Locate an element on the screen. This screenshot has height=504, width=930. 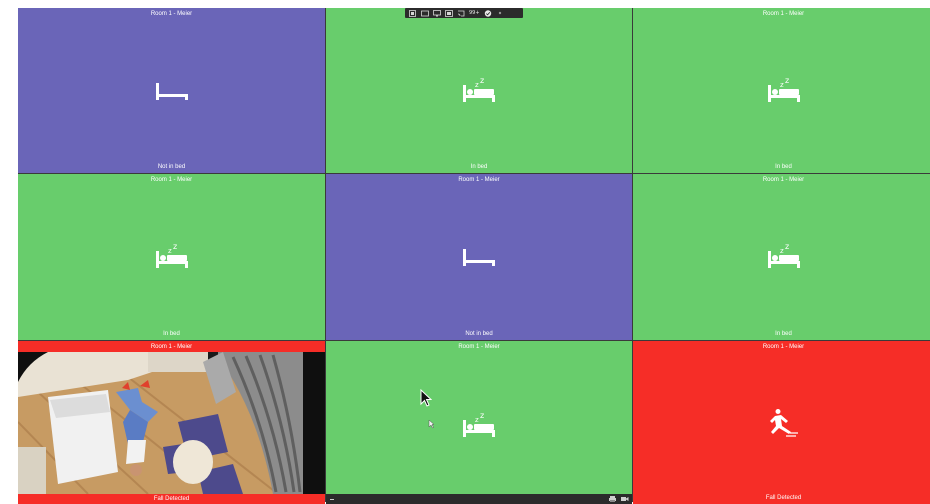
check-icon is located at coordinates (488, 13).